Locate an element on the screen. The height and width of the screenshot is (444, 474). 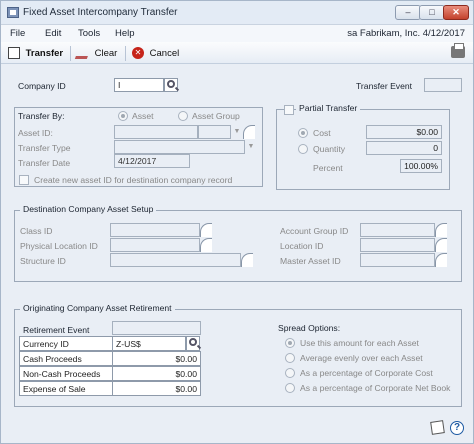
asset-group-radio is located at coordinates (183, 116).